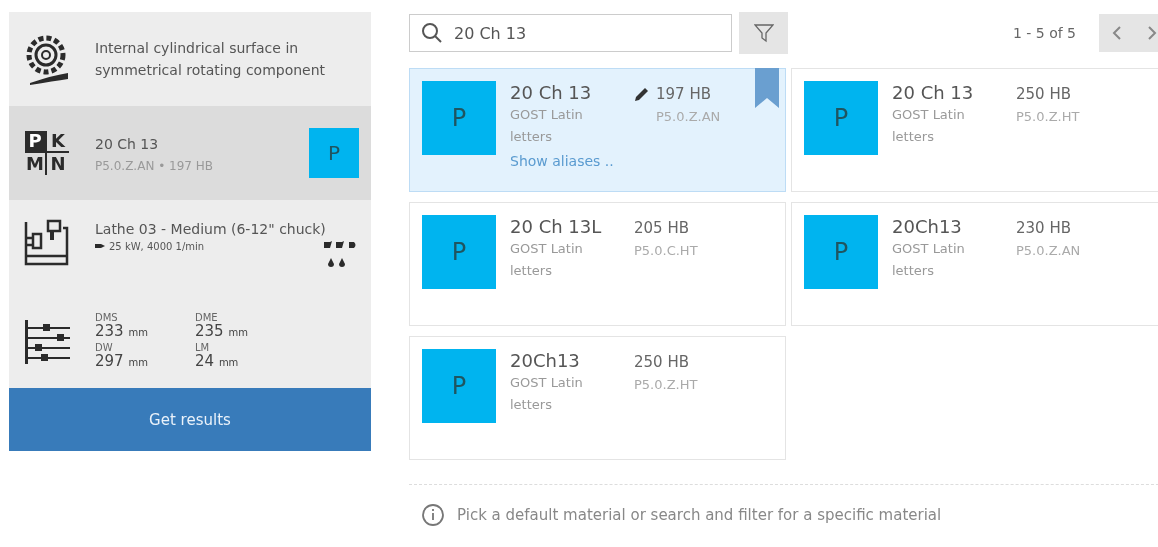 This screenshot has height=547, width=1158. I want to click on filter-button, so click(763, 33).